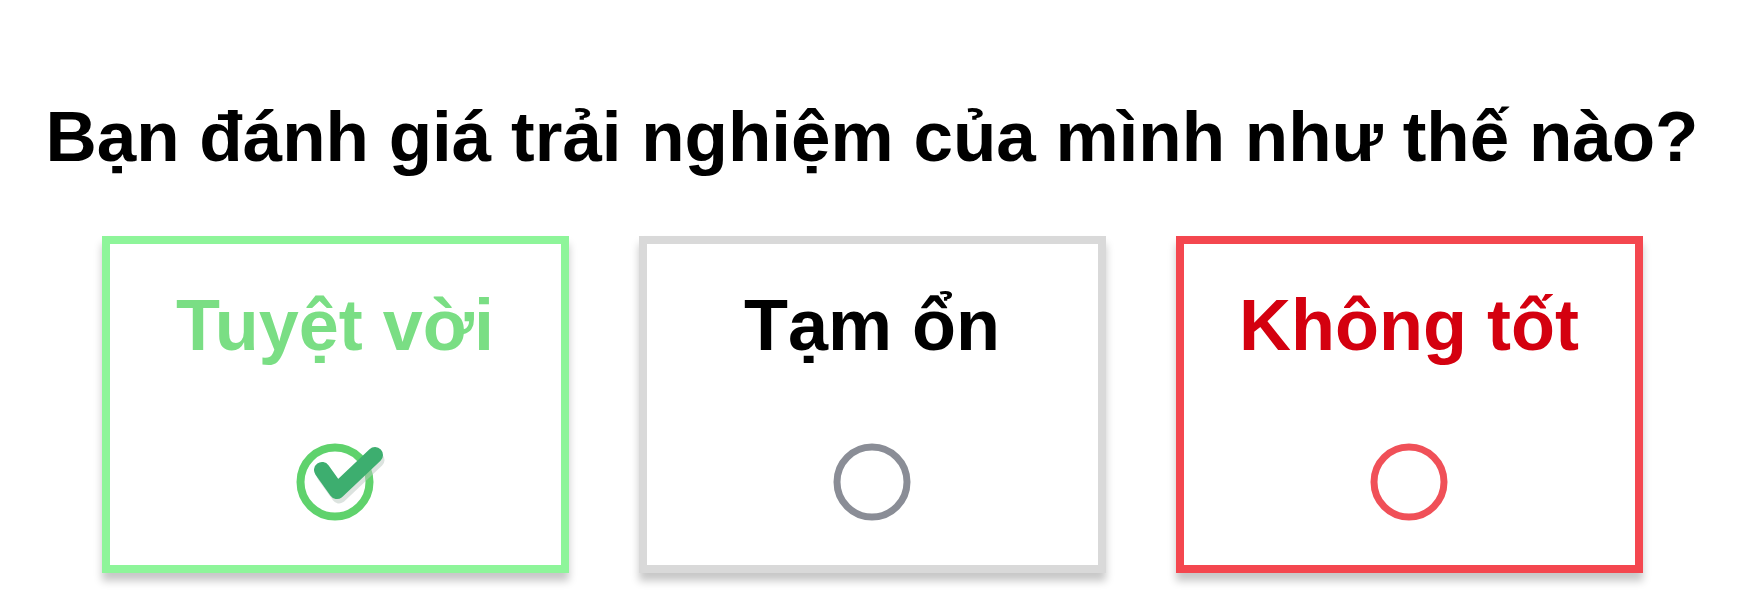  What do you see at coordinates (872, 404) in the screenshot?
I see `rating-option-button: Tạm ổn` at bounding box center [872, 404].